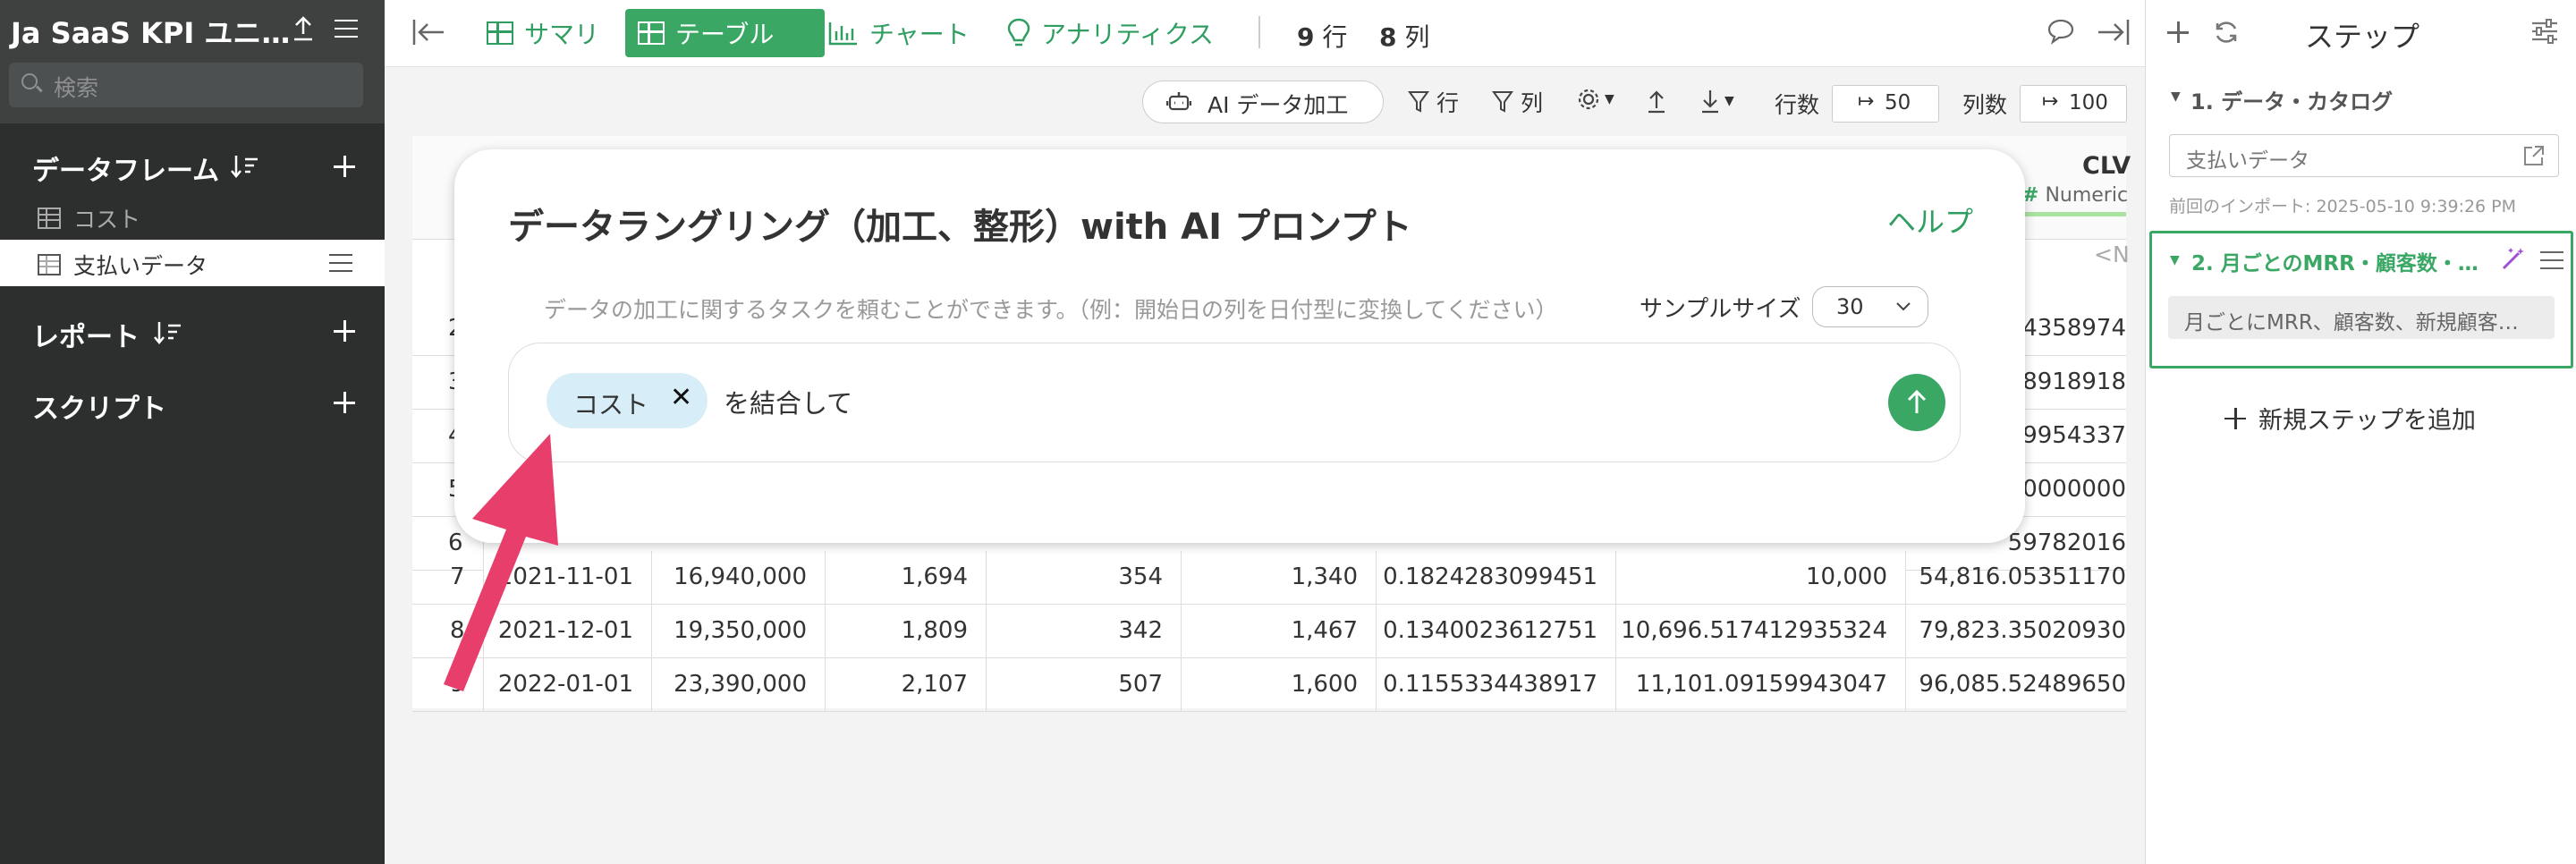 This screenshot has height=864, width=2576. I want to click on columns-input: ↦ 100, so click(2073, 104).